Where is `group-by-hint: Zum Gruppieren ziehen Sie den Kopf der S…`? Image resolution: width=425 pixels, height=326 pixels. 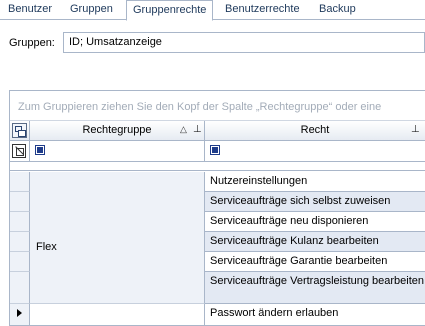
group-by-hint: Zum Gruppieren ziehen Sie den Kopf der S… is located at coordinates (200, 107).